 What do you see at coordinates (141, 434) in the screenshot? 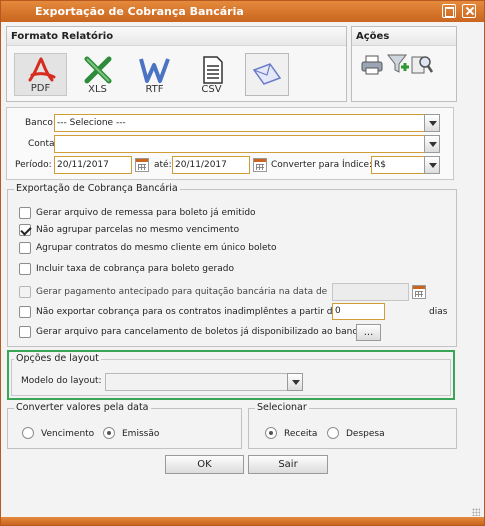
I see `emissao-label: Emissão` at bounding box center [141, 434].